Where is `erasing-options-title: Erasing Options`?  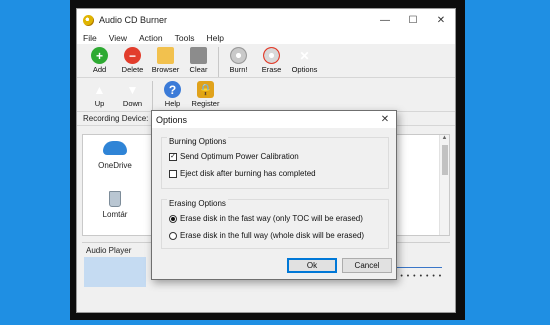
erasing-options-title: Erasing Options is located at coordinates (197, 203).